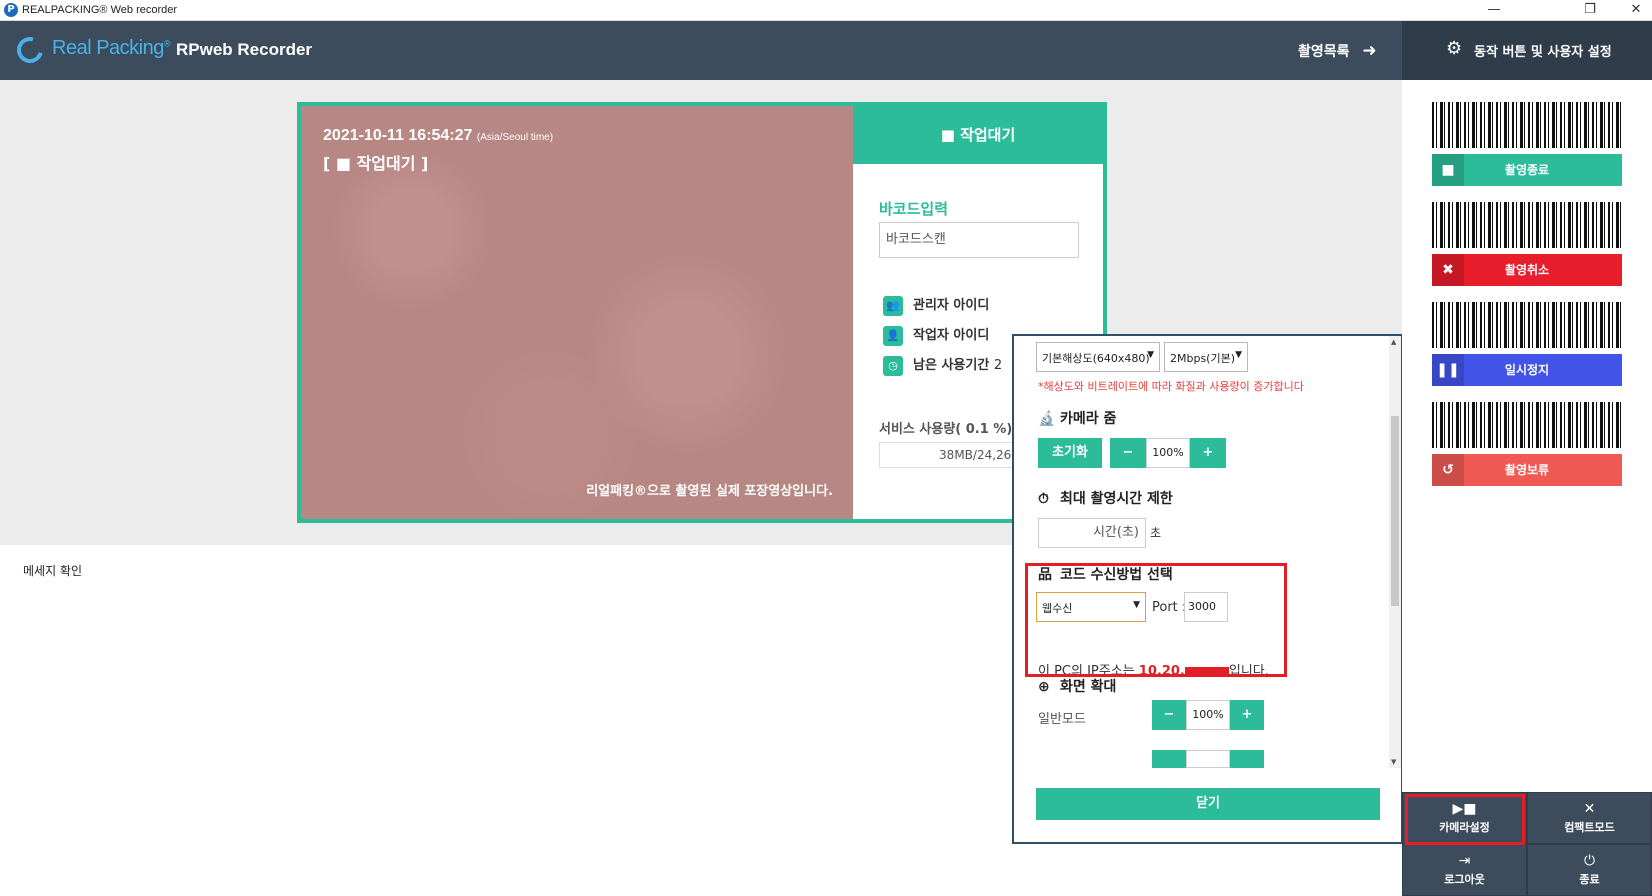 This screenshot has height=896, width=1652. Describe the element at coordinates (1247, 715) in the screenshot. I see `screen-zoom-plus-button: +` at that location.